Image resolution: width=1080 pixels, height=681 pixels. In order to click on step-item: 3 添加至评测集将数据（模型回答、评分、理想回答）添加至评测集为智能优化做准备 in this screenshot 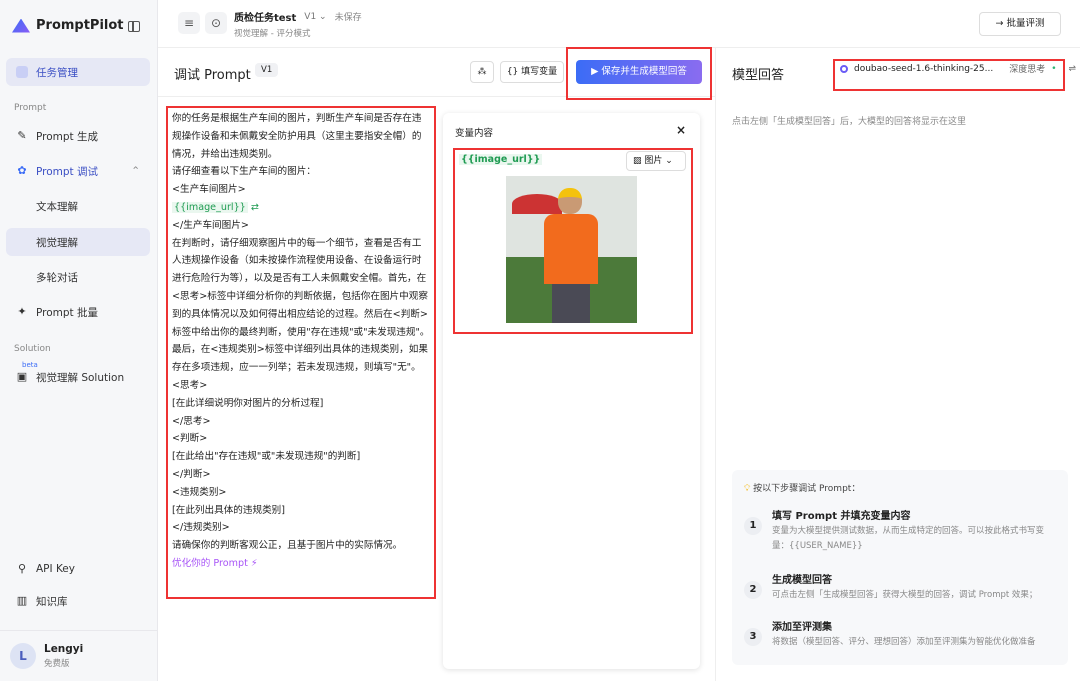, I will do `click(890, 634)`.